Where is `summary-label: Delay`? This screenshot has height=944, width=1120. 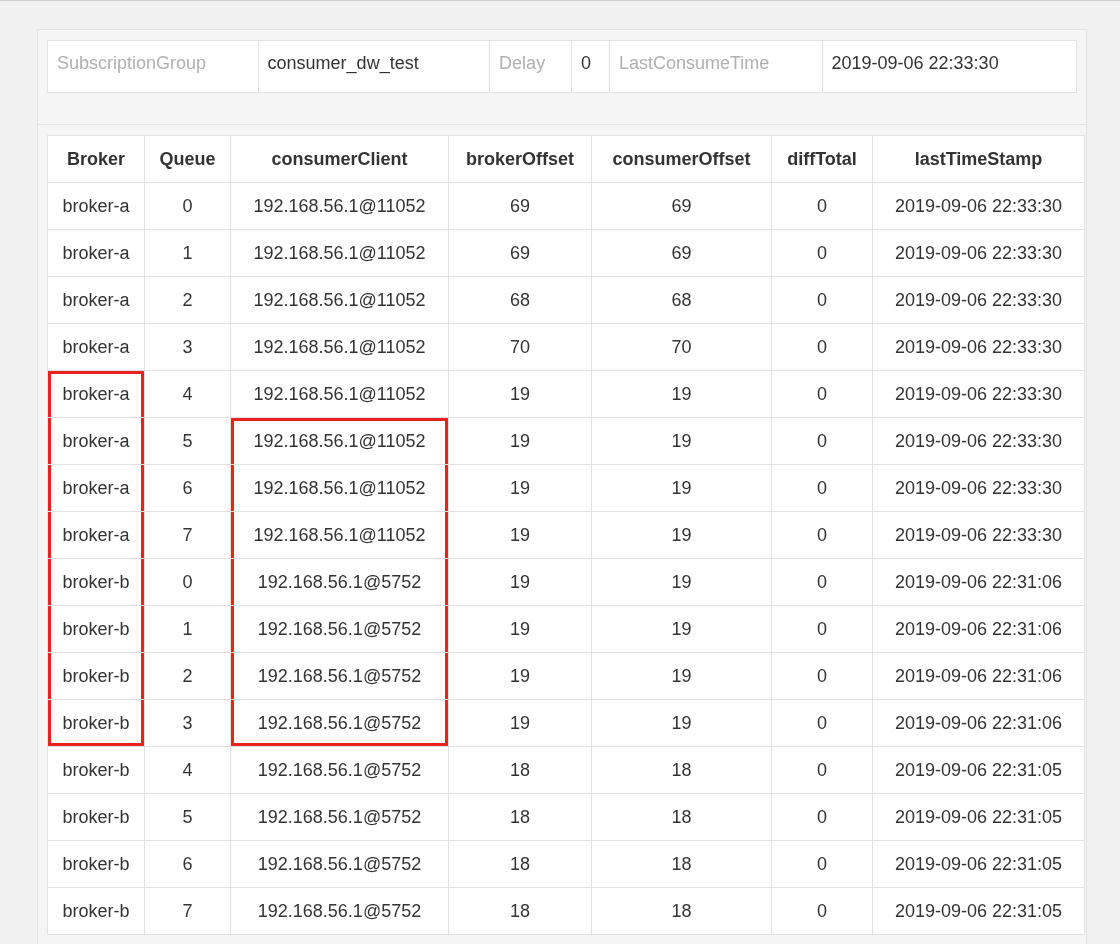 summary-label: Delay is located at coordinates (531, 66).